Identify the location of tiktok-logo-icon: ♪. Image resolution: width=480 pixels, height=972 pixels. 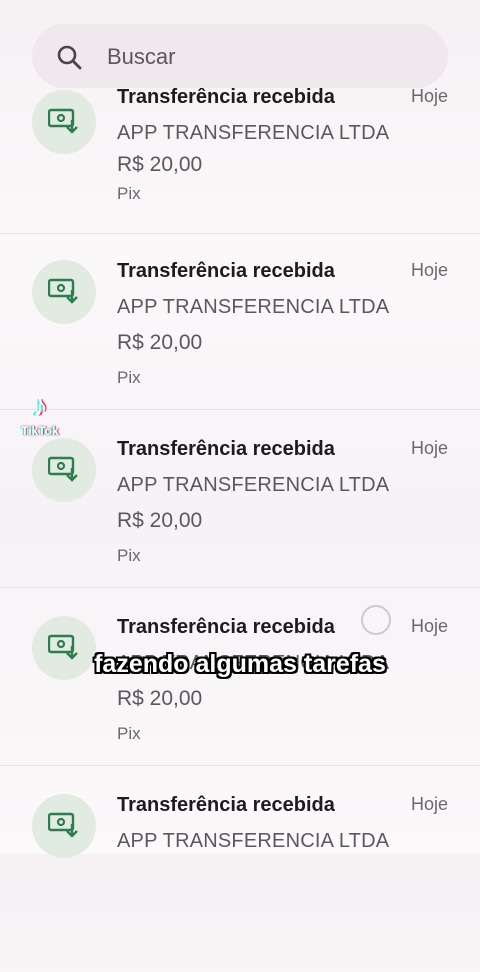
(40, 406).